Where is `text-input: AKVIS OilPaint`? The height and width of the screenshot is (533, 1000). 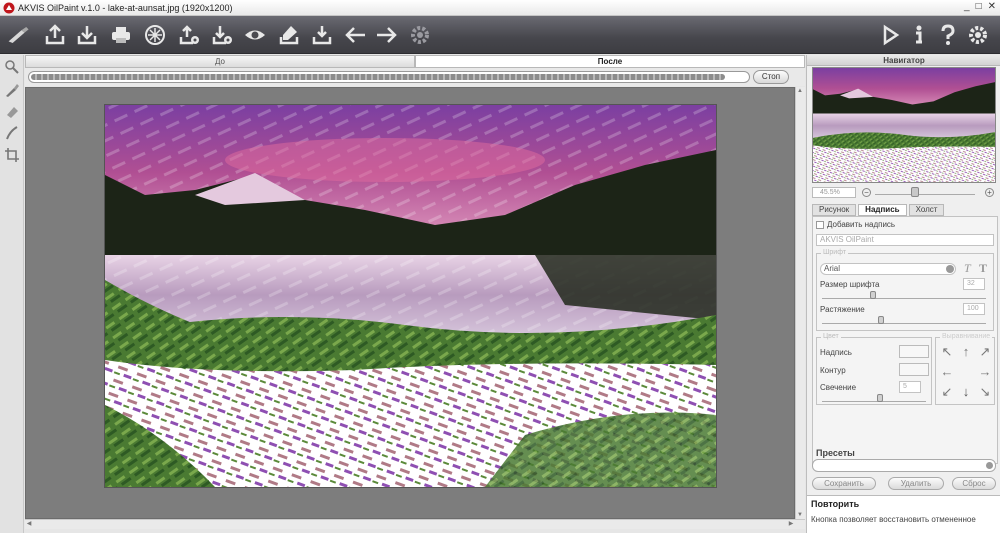
text-input: AKVIS OilPaint is located at coordinates (905, 240).